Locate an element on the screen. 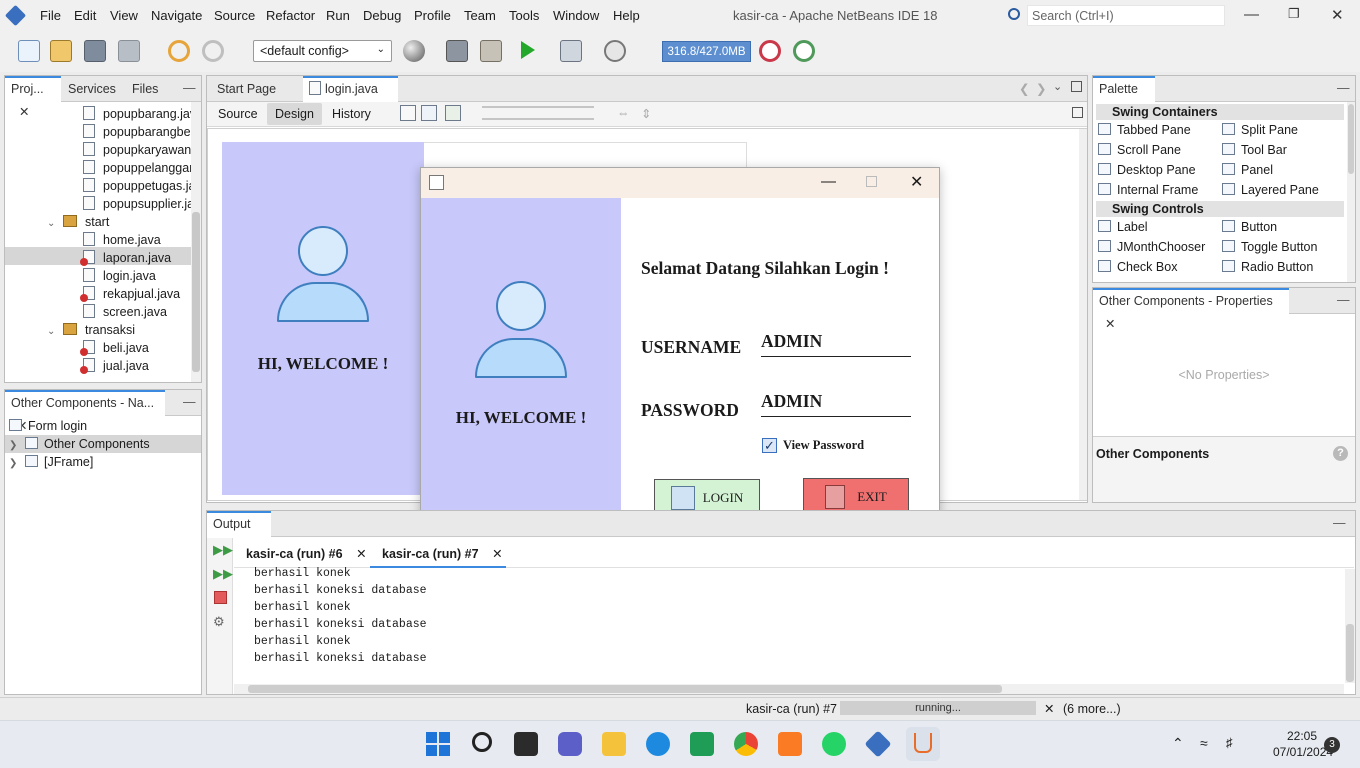 The height and width of the screenshot is (768, 1360). menu-edit: Edit is located at coordinates (85, 15).